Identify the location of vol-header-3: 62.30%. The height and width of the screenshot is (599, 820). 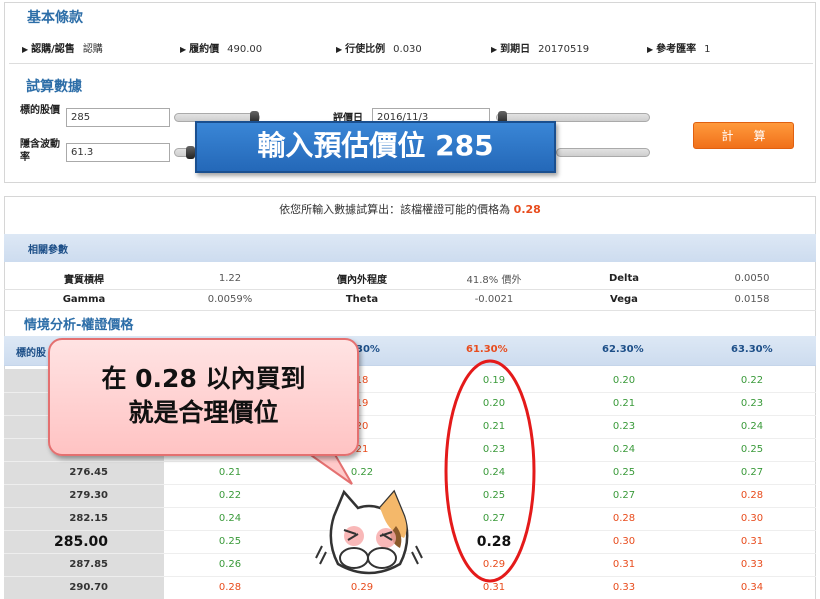
(623, 349).